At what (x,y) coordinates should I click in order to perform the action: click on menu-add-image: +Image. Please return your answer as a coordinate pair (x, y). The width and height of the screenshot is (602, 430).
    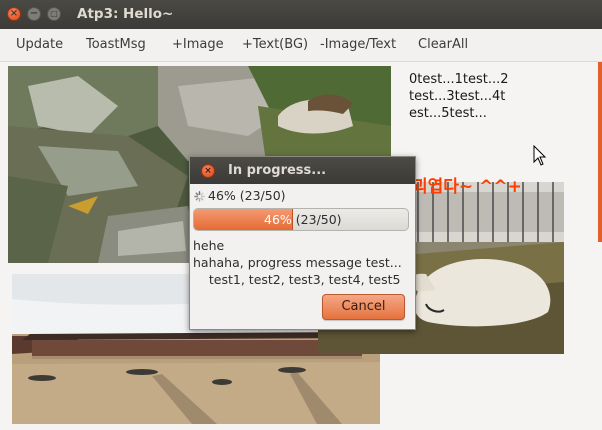
    Looking at the image, I should click on (198, 44).